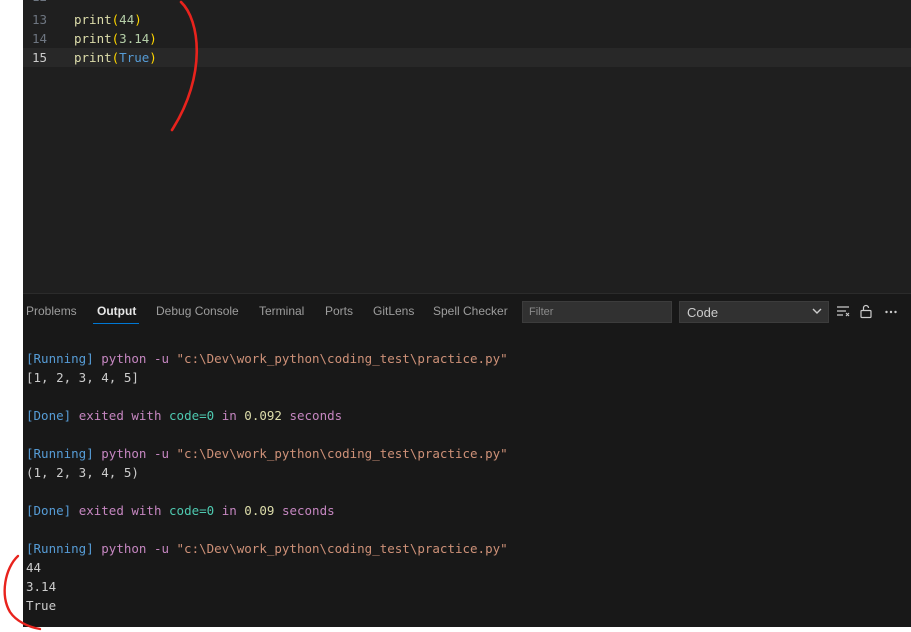 This screenshot has width=911, height=632. Describe the element at coordinates (115, 38) in the screenshot. I see `code-text: print(3.14)` at that location.